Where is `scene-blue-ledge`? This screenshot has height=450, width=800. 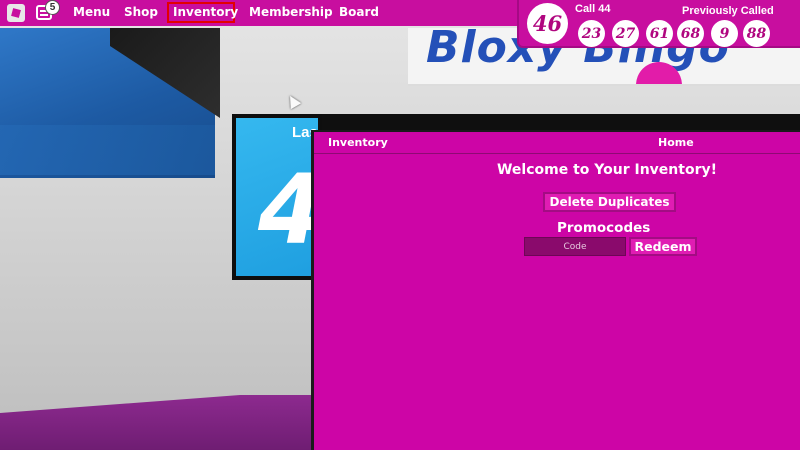
scene-blue-ledge is located at coordinates (107, 150).